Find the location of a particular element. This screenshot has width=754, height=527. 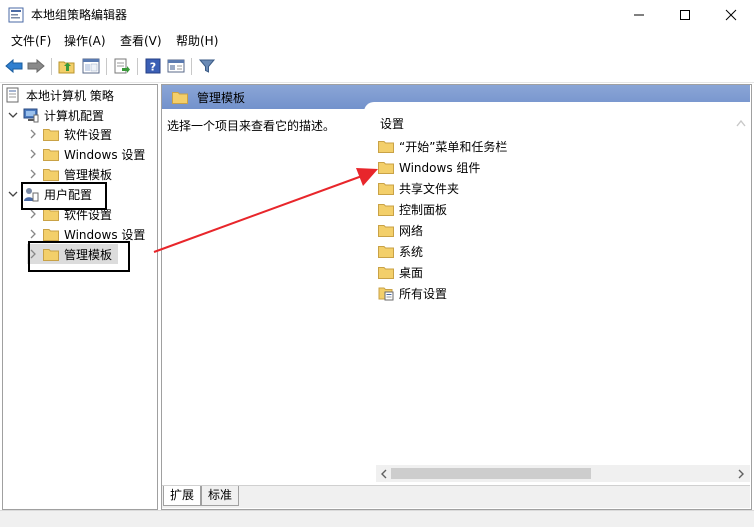

annotation-arrow is located at coordinates (265, 210).